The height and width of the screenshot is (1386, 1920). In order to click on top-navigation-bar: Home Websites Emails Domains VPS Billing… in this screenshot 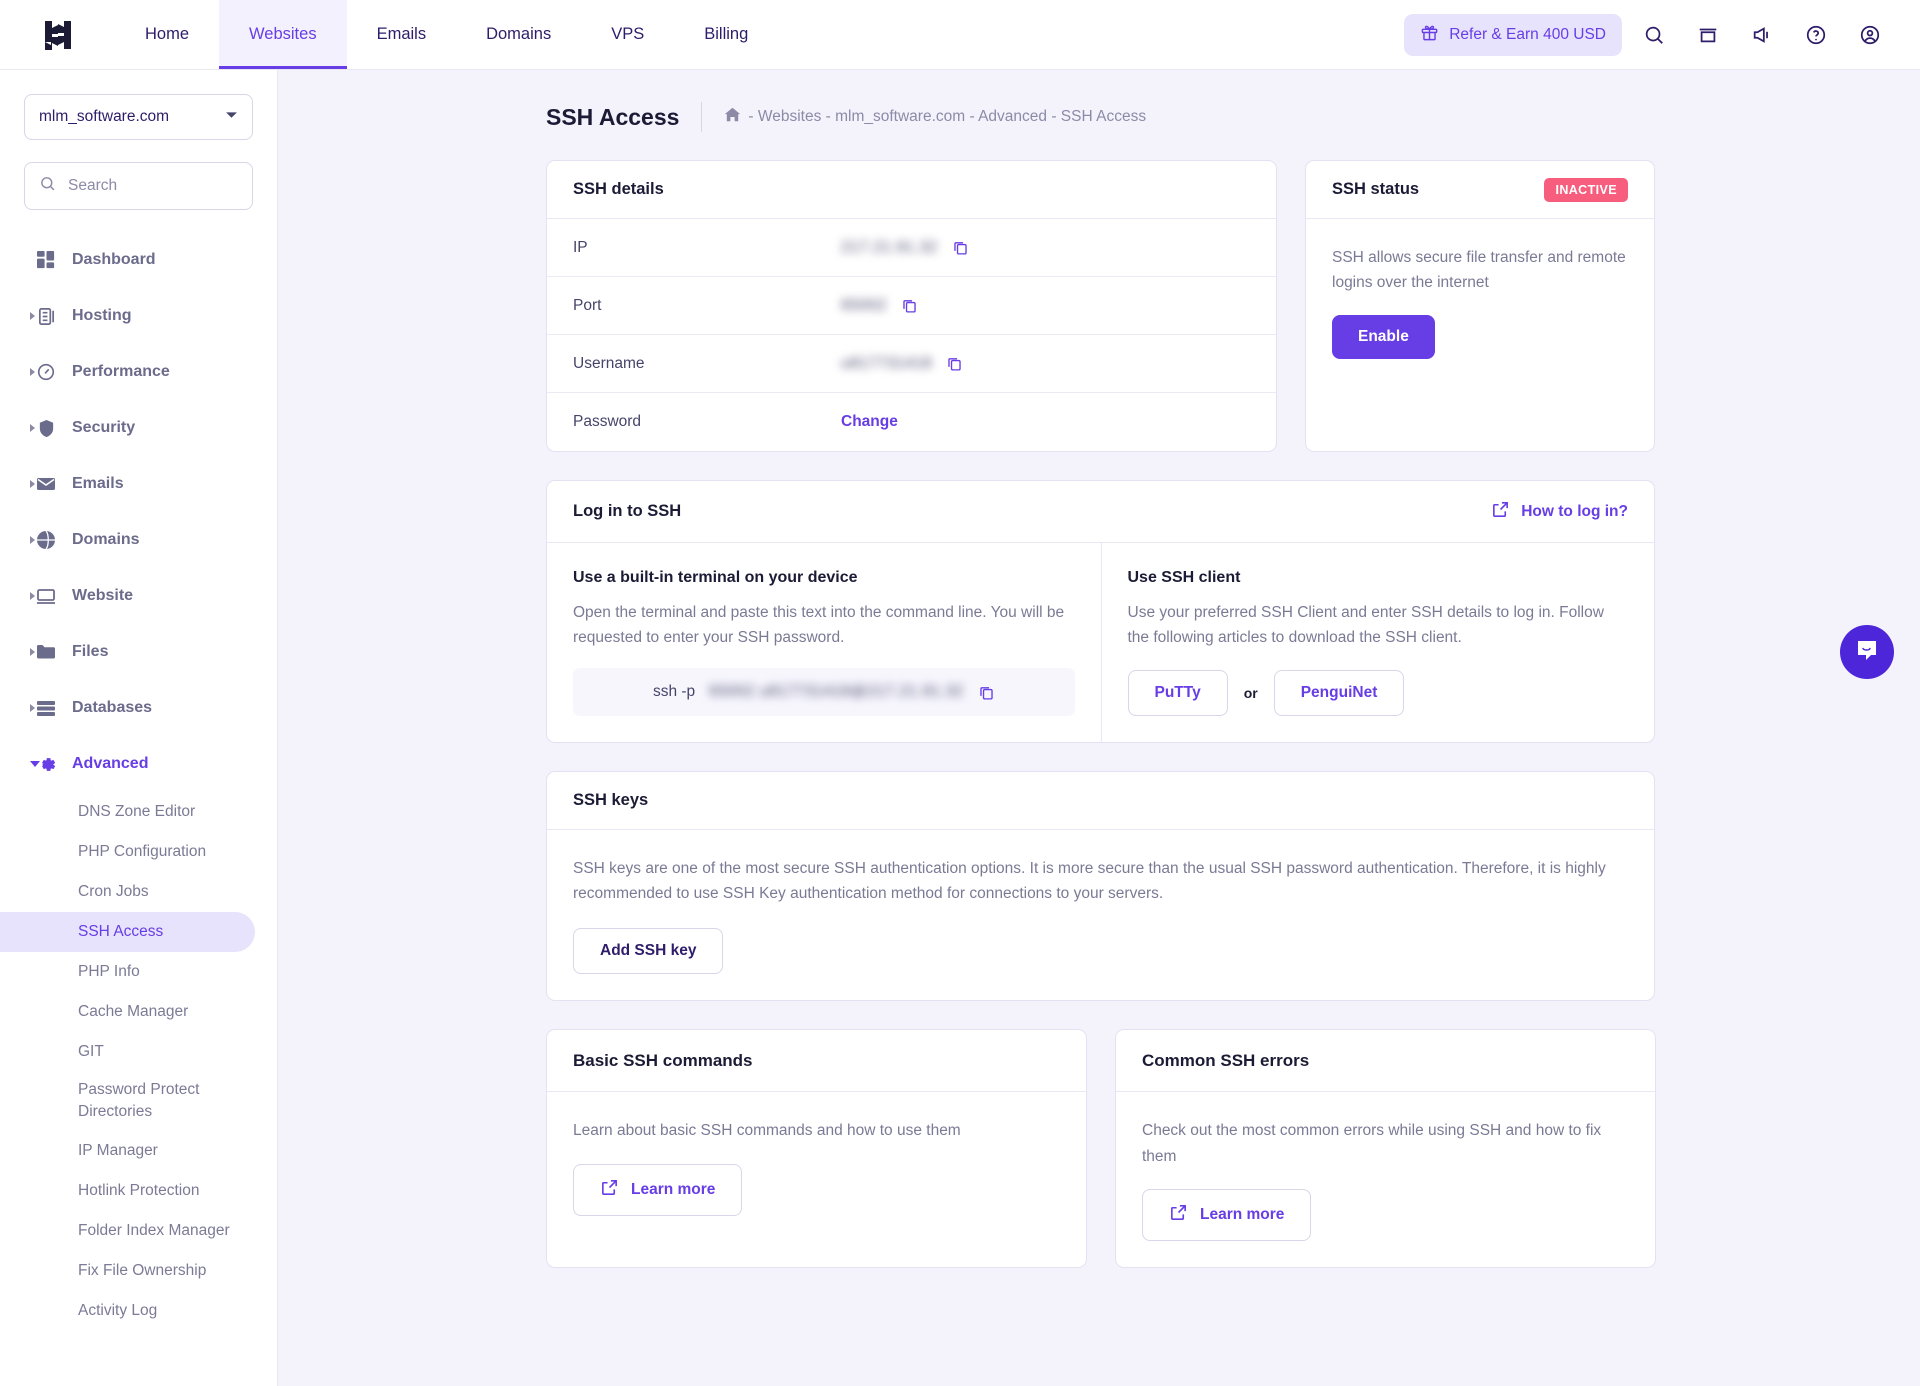, I will do `click(960, 35)`.